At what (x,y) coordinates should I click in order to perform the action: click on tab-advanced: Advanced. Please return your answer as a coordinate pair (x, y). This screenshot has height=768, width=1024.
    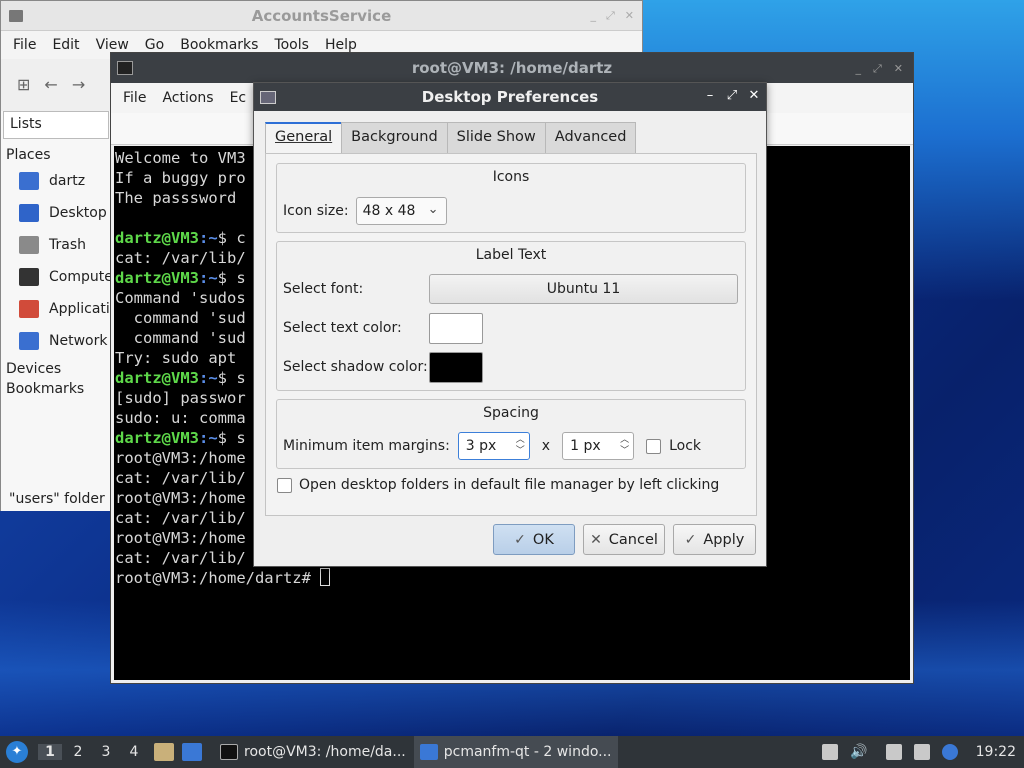
    Looking at the image, I should click on (590, 137).